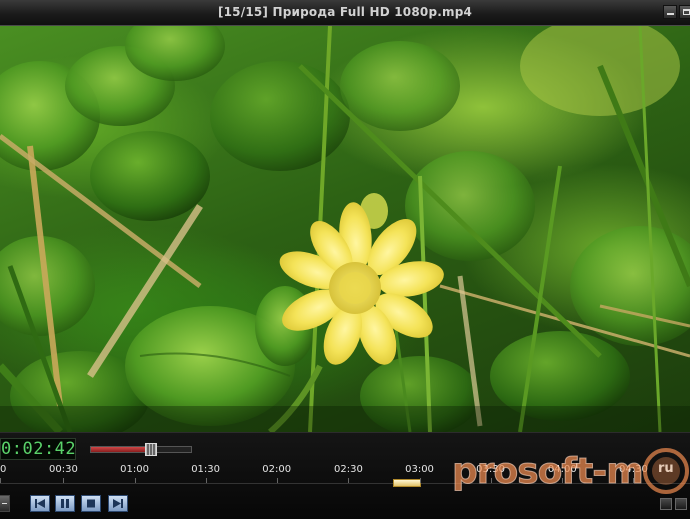  I want to click on volume-fill, so click(121, 449).